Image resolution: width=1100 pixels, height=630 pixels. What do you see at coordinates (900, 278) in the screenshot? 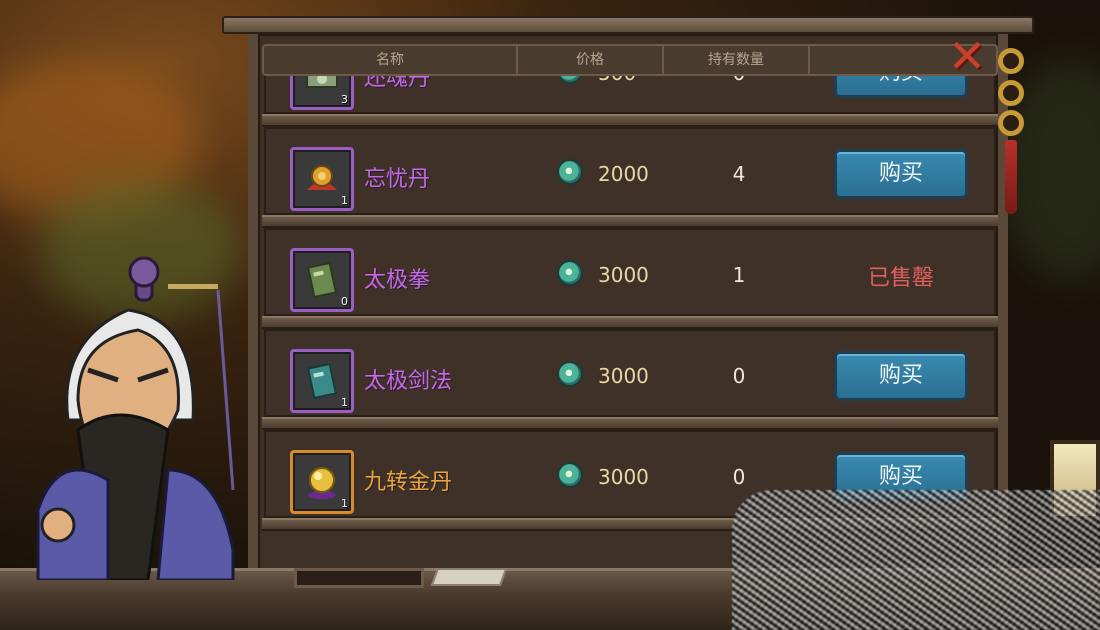
I see `sold-out-label: 已售罄` at bounding box center [900, 278].